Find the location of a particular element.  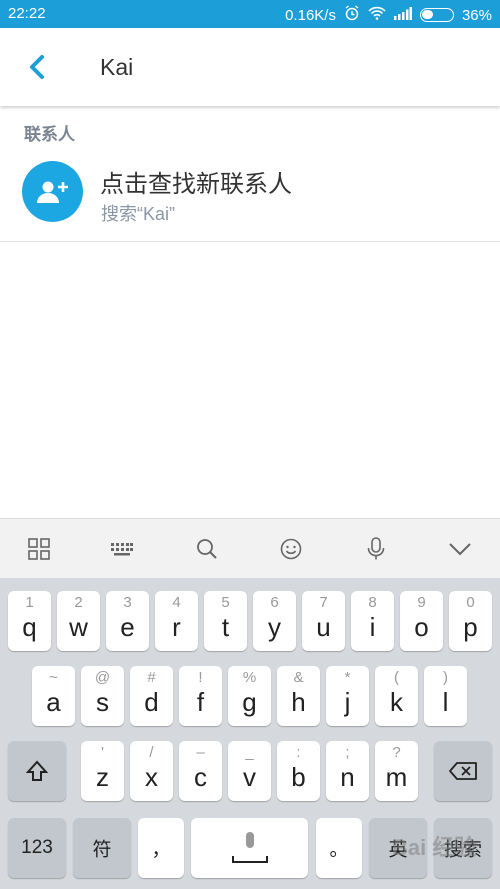

battery-percent: 36% is located at coordinates (476, 15).